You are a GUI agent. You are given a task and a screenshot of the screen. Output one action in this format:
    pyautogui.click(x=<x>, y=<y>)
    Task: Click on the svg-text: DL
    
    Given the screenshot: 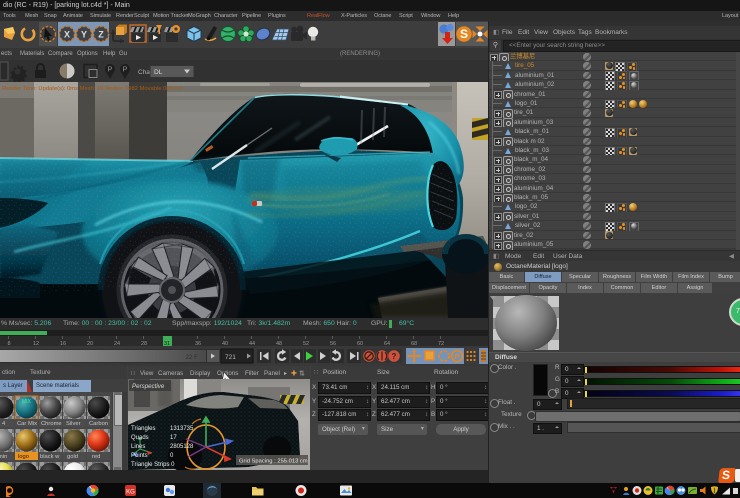 What is the action you would take?
    pyautogui.click(x=158, y=72)
    